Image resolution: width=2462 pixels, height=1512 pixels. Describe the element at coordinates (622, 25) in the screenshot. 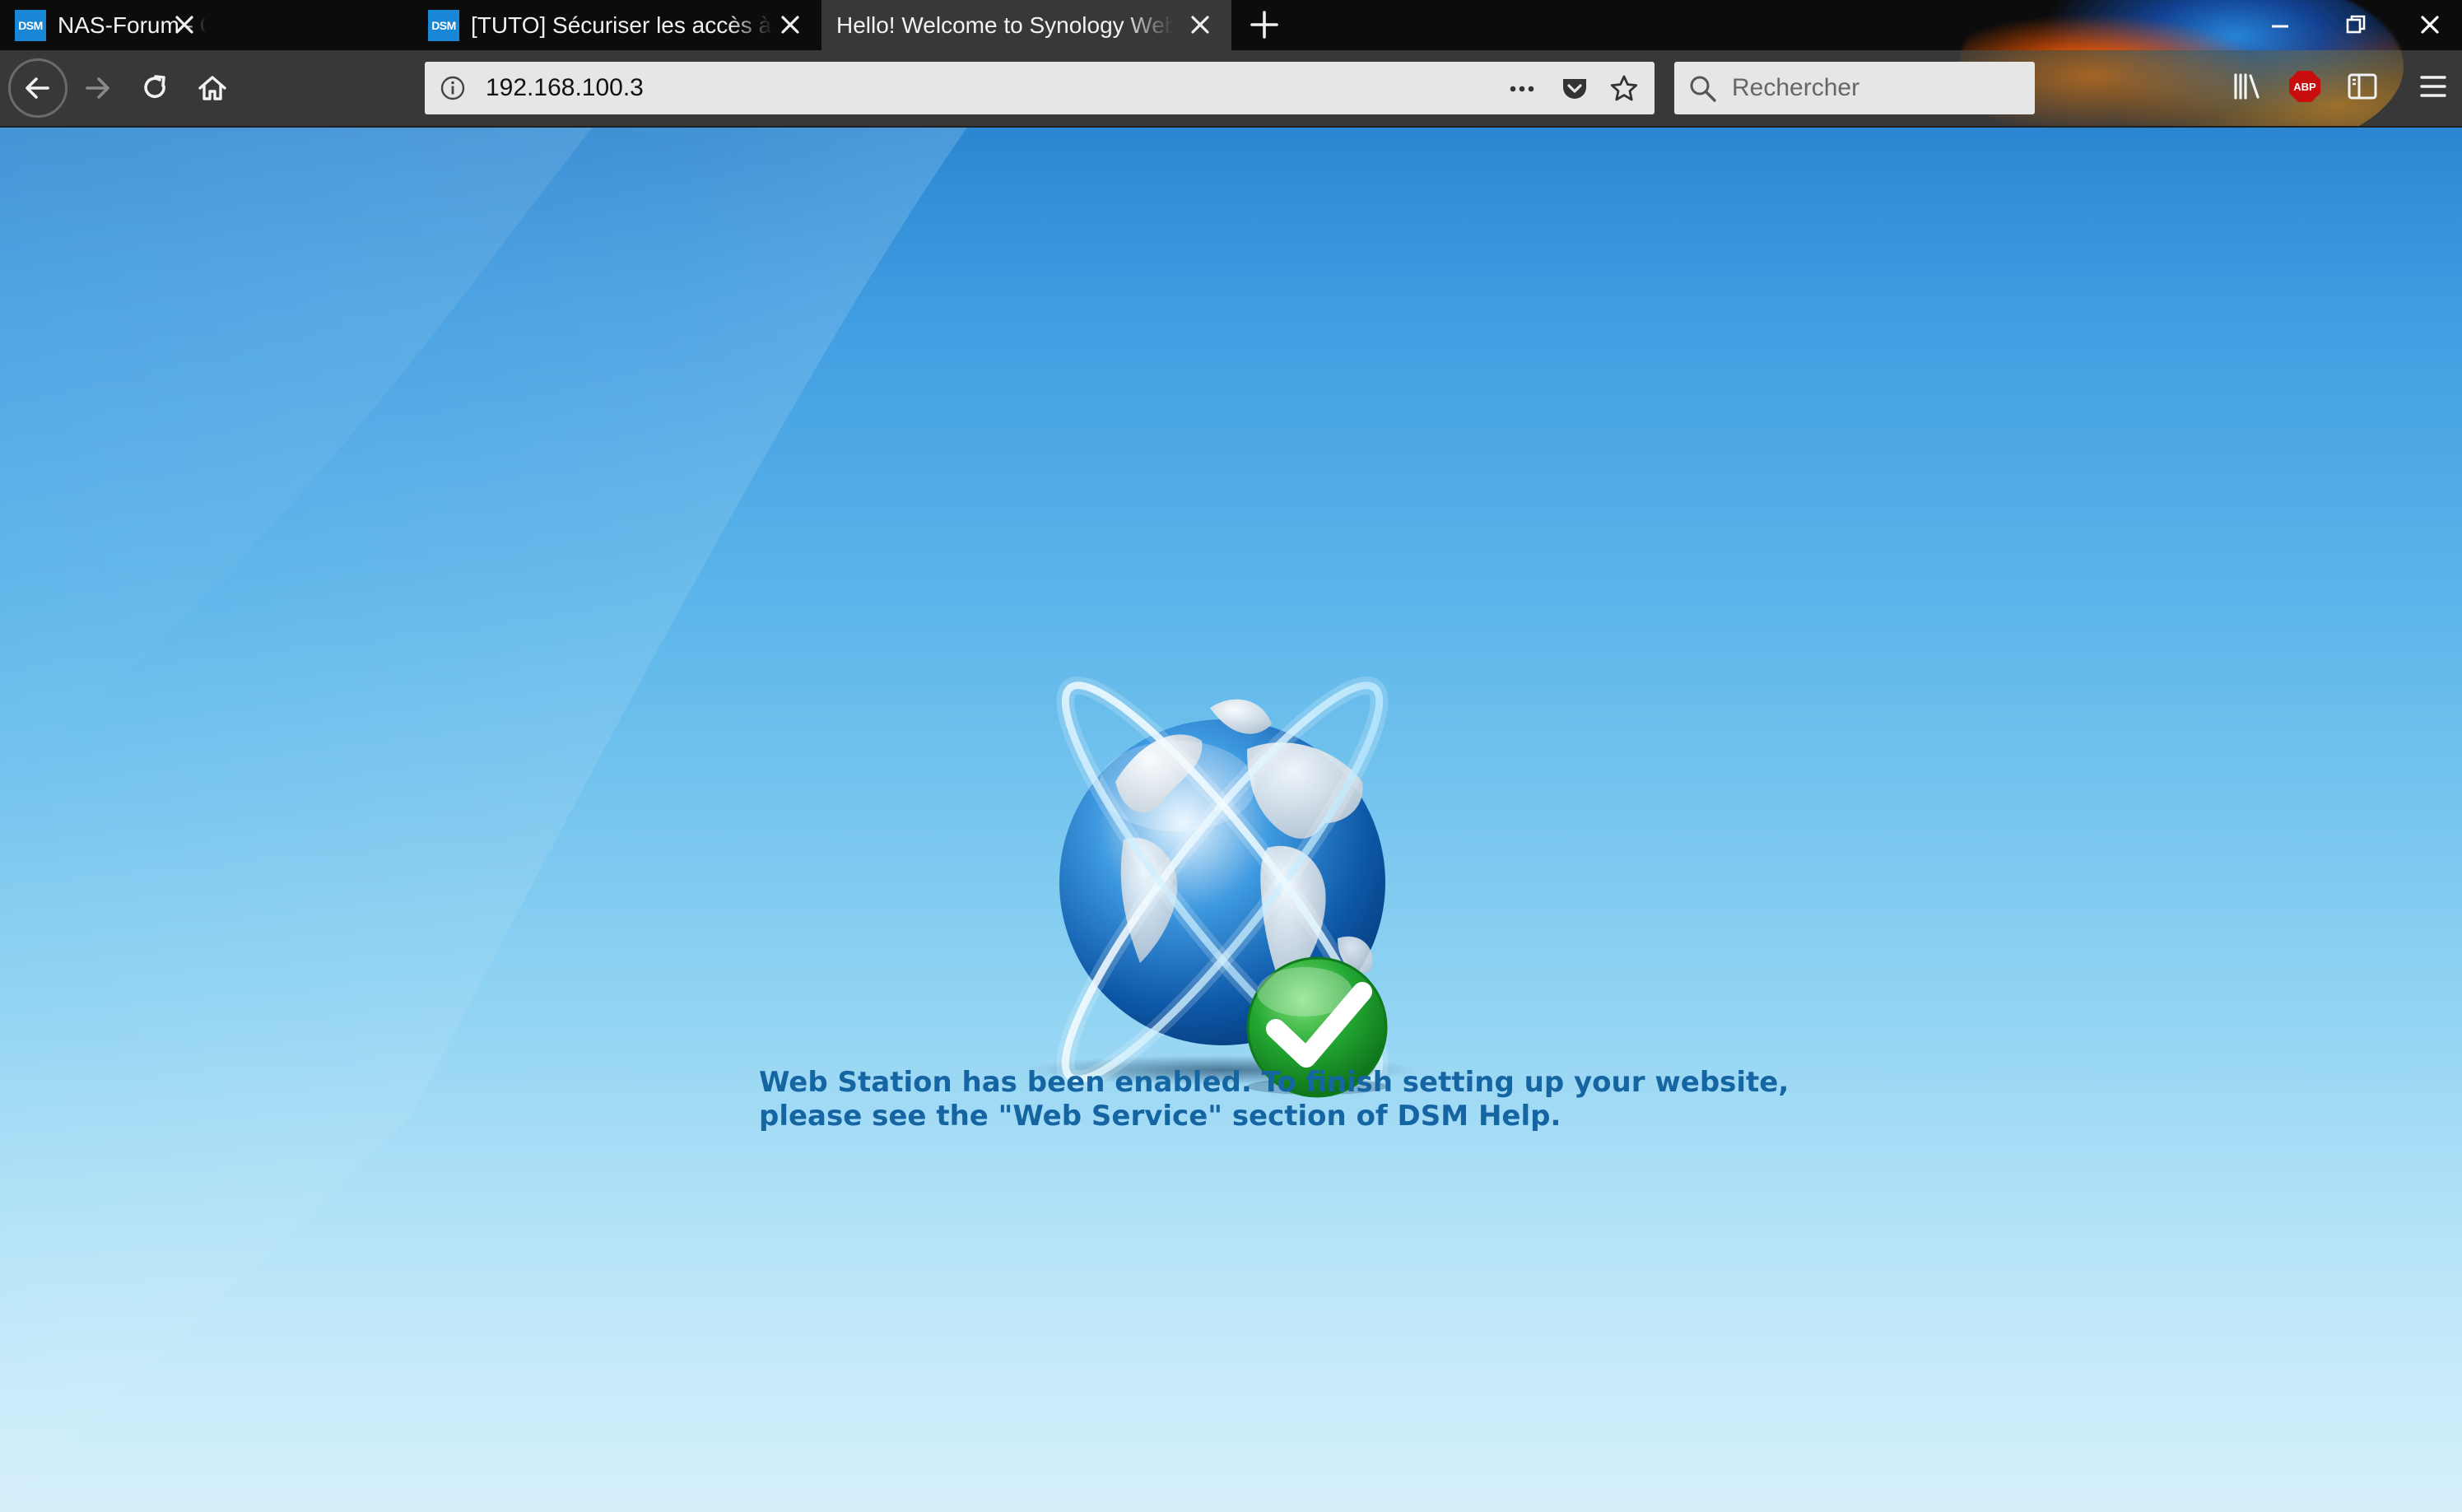

I see `tab-title: [TUTO] Sécuriser les accès à son NAS` at that location.